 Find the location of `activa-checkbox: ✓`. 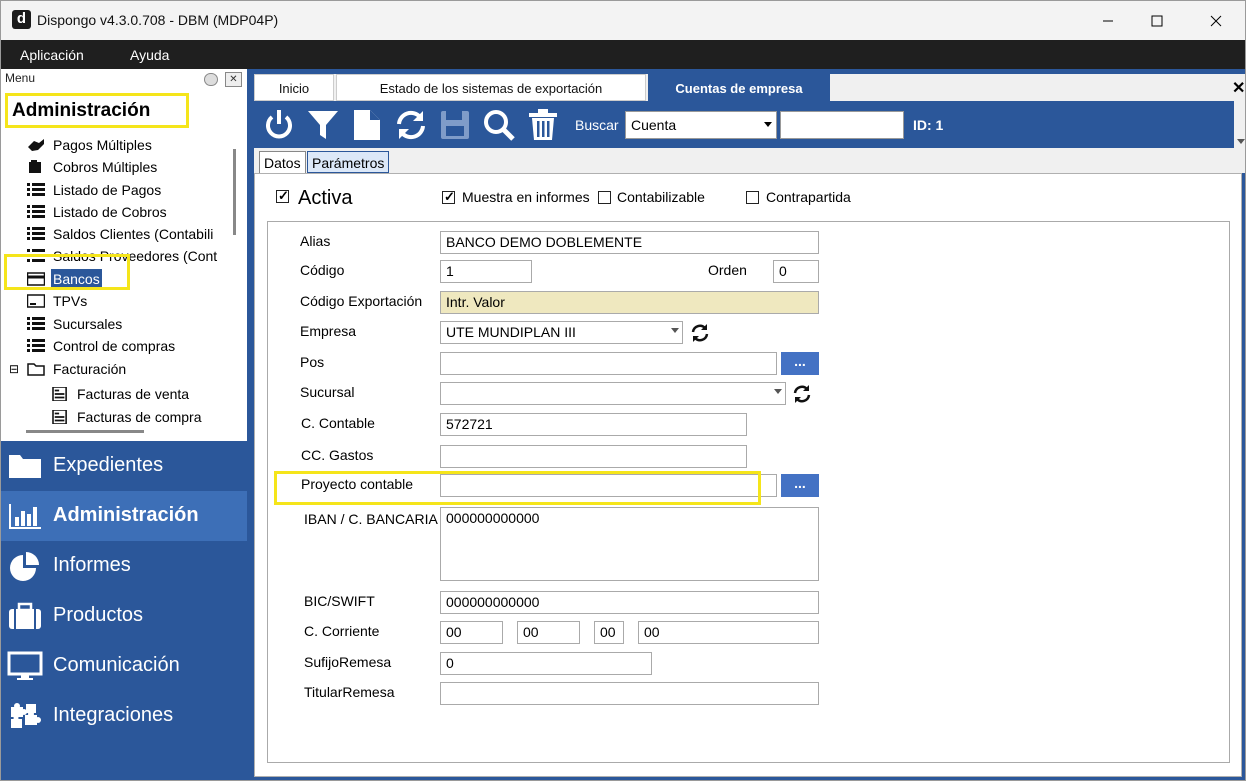

activa-checkbox: ✓ is located at coordinates (282, 195).